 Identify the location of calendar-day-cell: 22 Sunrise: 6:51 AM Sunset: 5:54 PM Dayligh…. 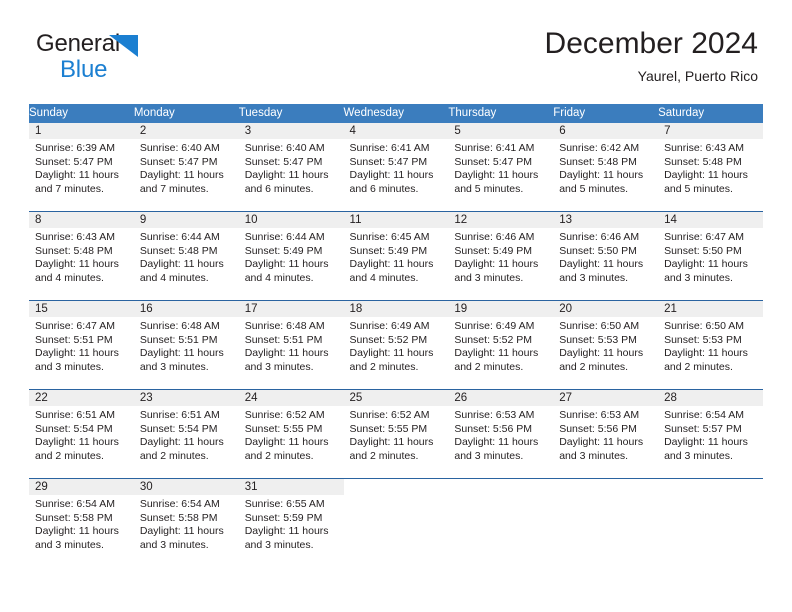
(81, 434).